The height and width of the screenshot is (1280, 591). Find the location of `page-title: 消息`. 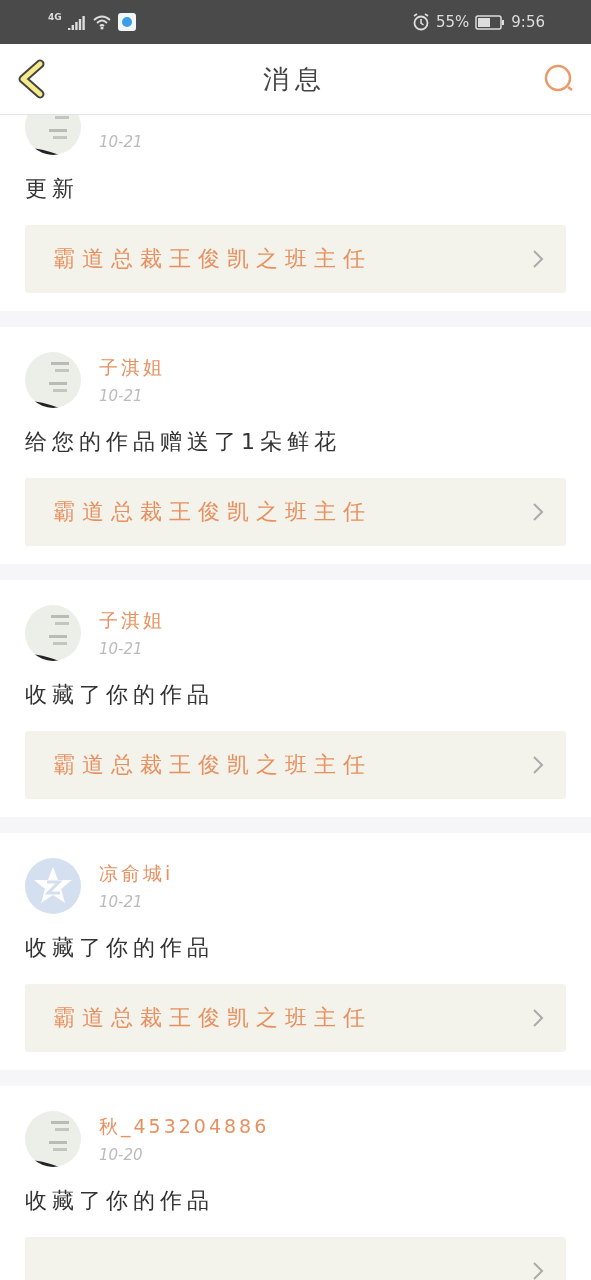

page-title: 消息 is located at coordinates (294, 79).